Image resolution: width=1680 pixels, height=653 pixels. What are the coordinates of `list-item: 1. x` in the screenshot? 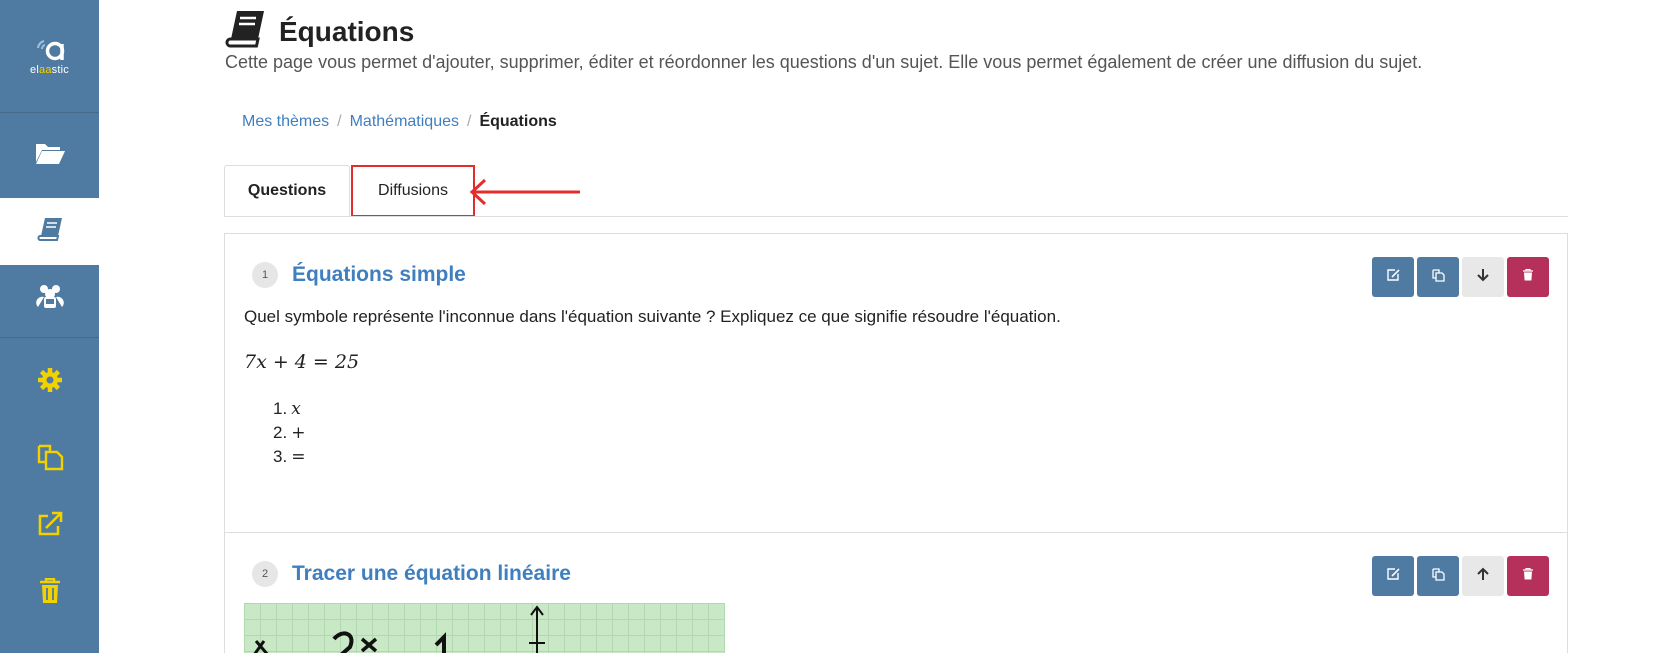 It's located at (289, 409).